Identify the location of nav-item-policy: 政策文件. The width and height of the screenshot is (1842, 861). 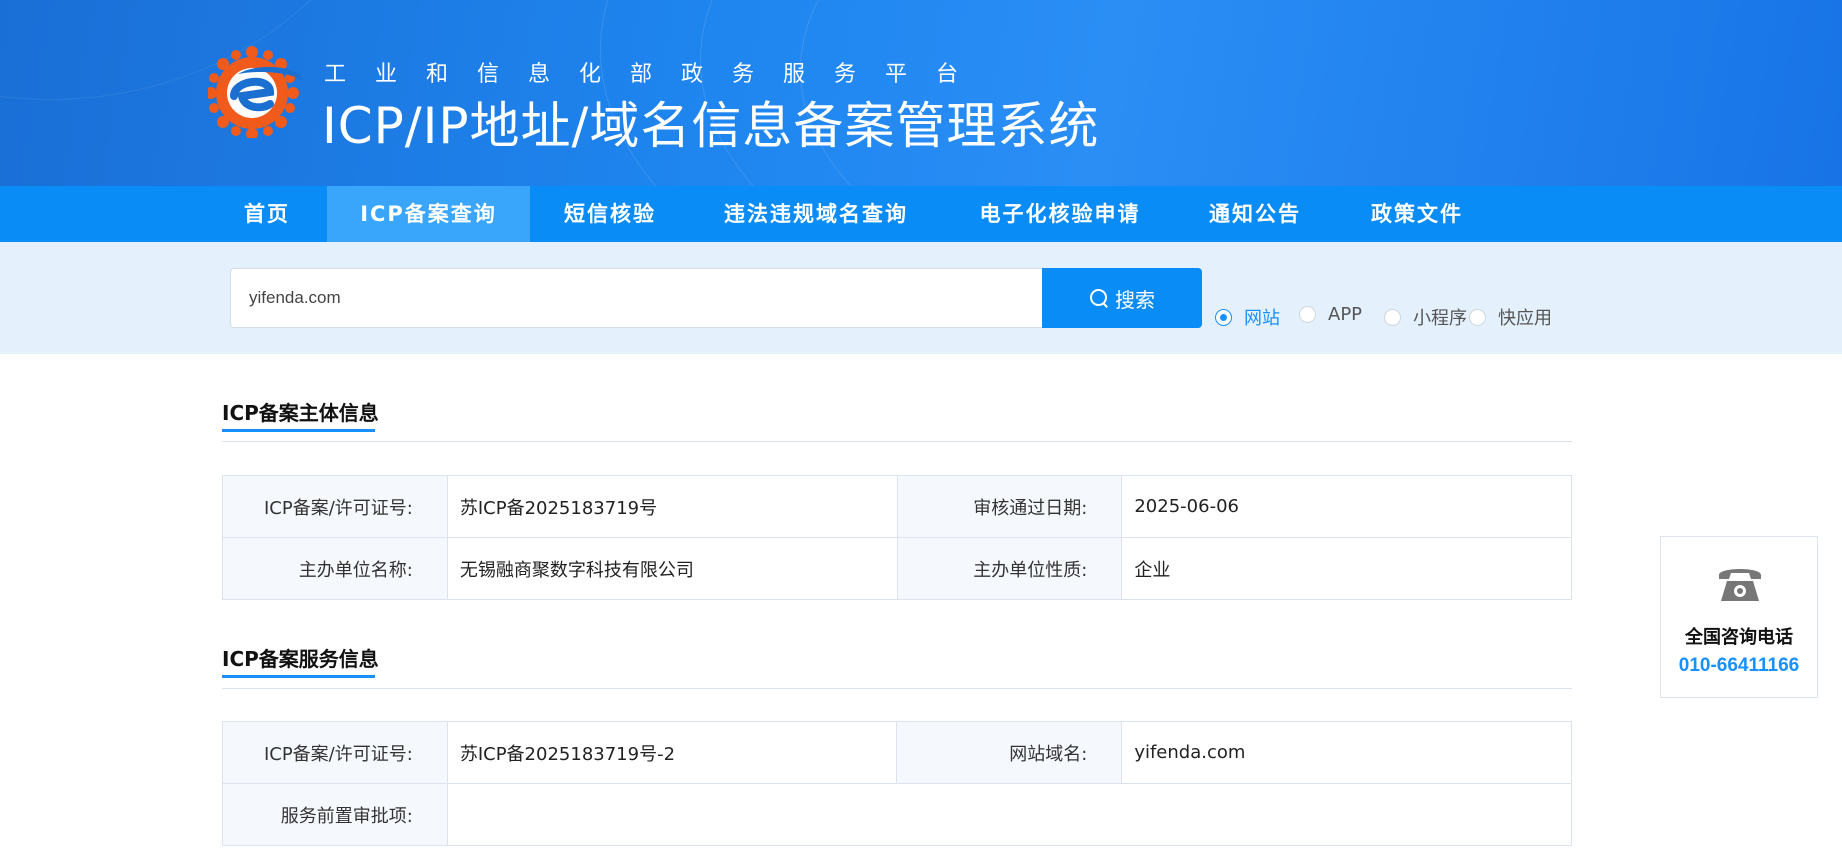
(1417, 214).